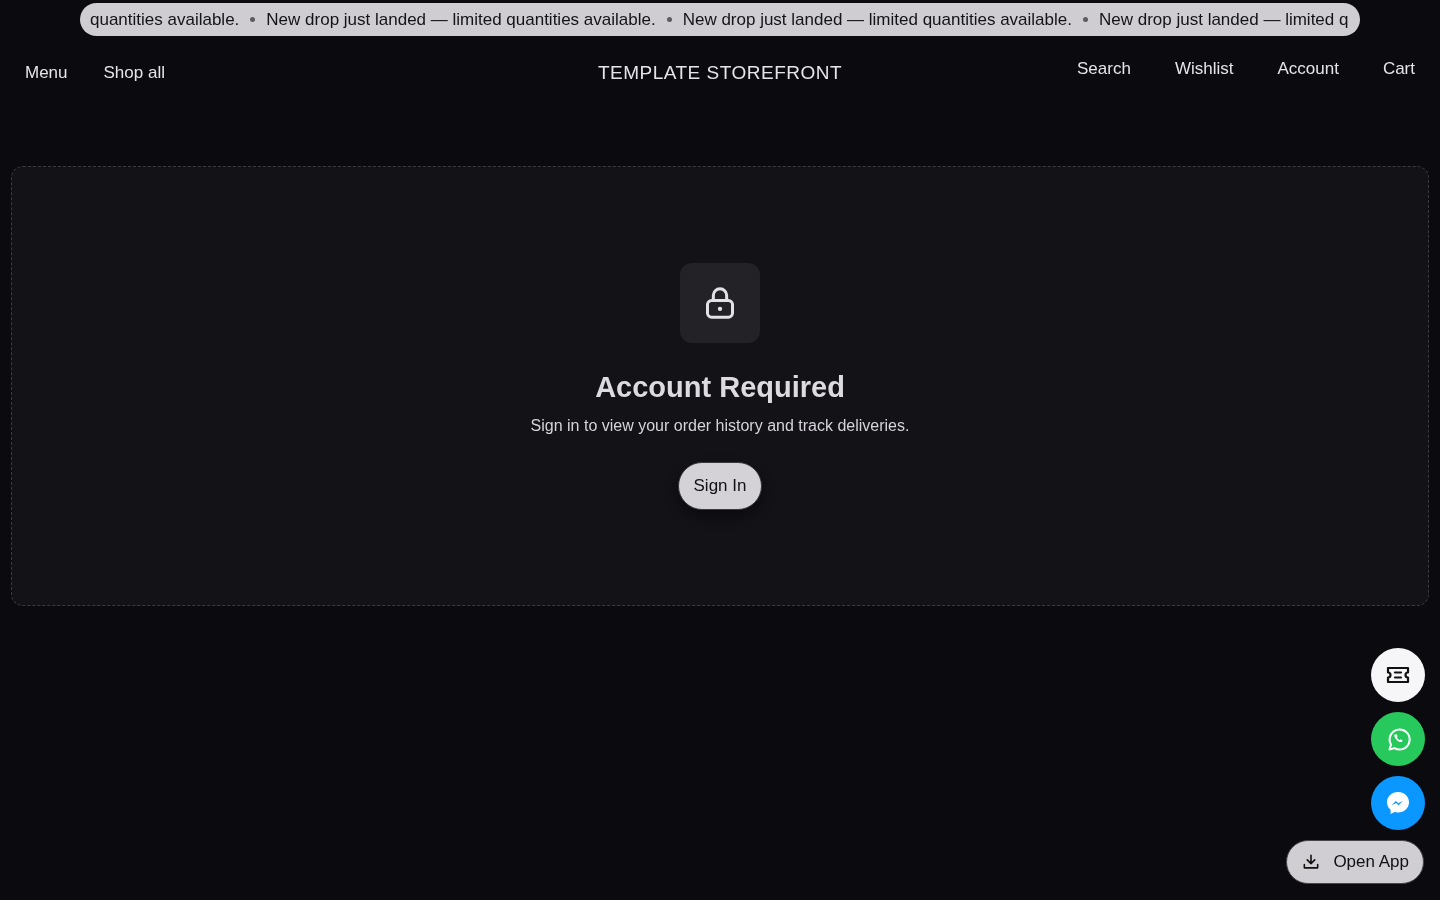 The height and width of the screenshot is (900, 1440). Describe the element at coordinates (720, 73) in the screenshot. I see `store-logo: TEMPLATE STOREFRONT` at that location.